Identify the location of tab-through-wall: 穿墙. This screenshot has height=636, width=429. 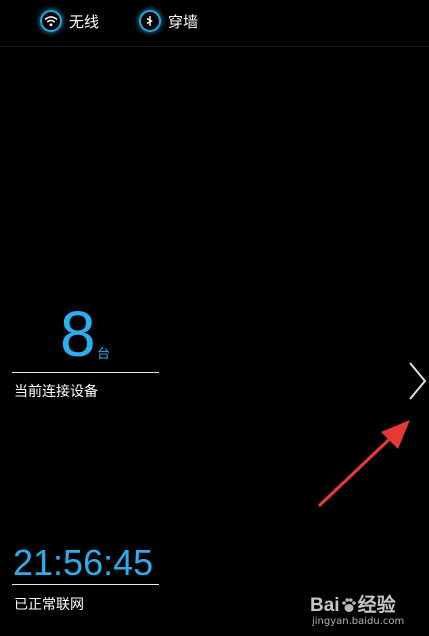
(168, 21).